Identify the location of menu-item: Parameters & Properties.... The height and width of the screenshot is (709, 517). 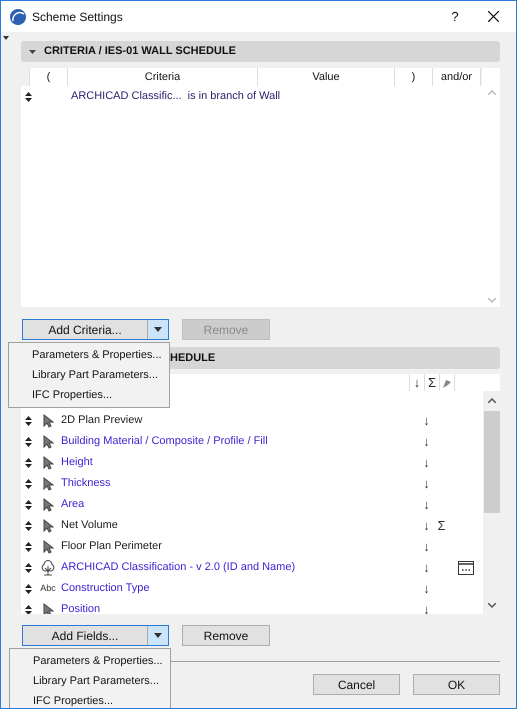
(90, 661).